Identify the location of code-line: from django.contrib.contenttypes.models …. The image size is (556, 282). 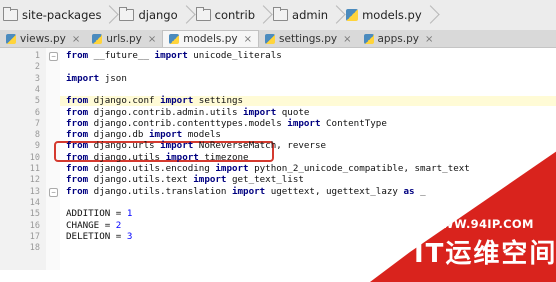
(226, 123).